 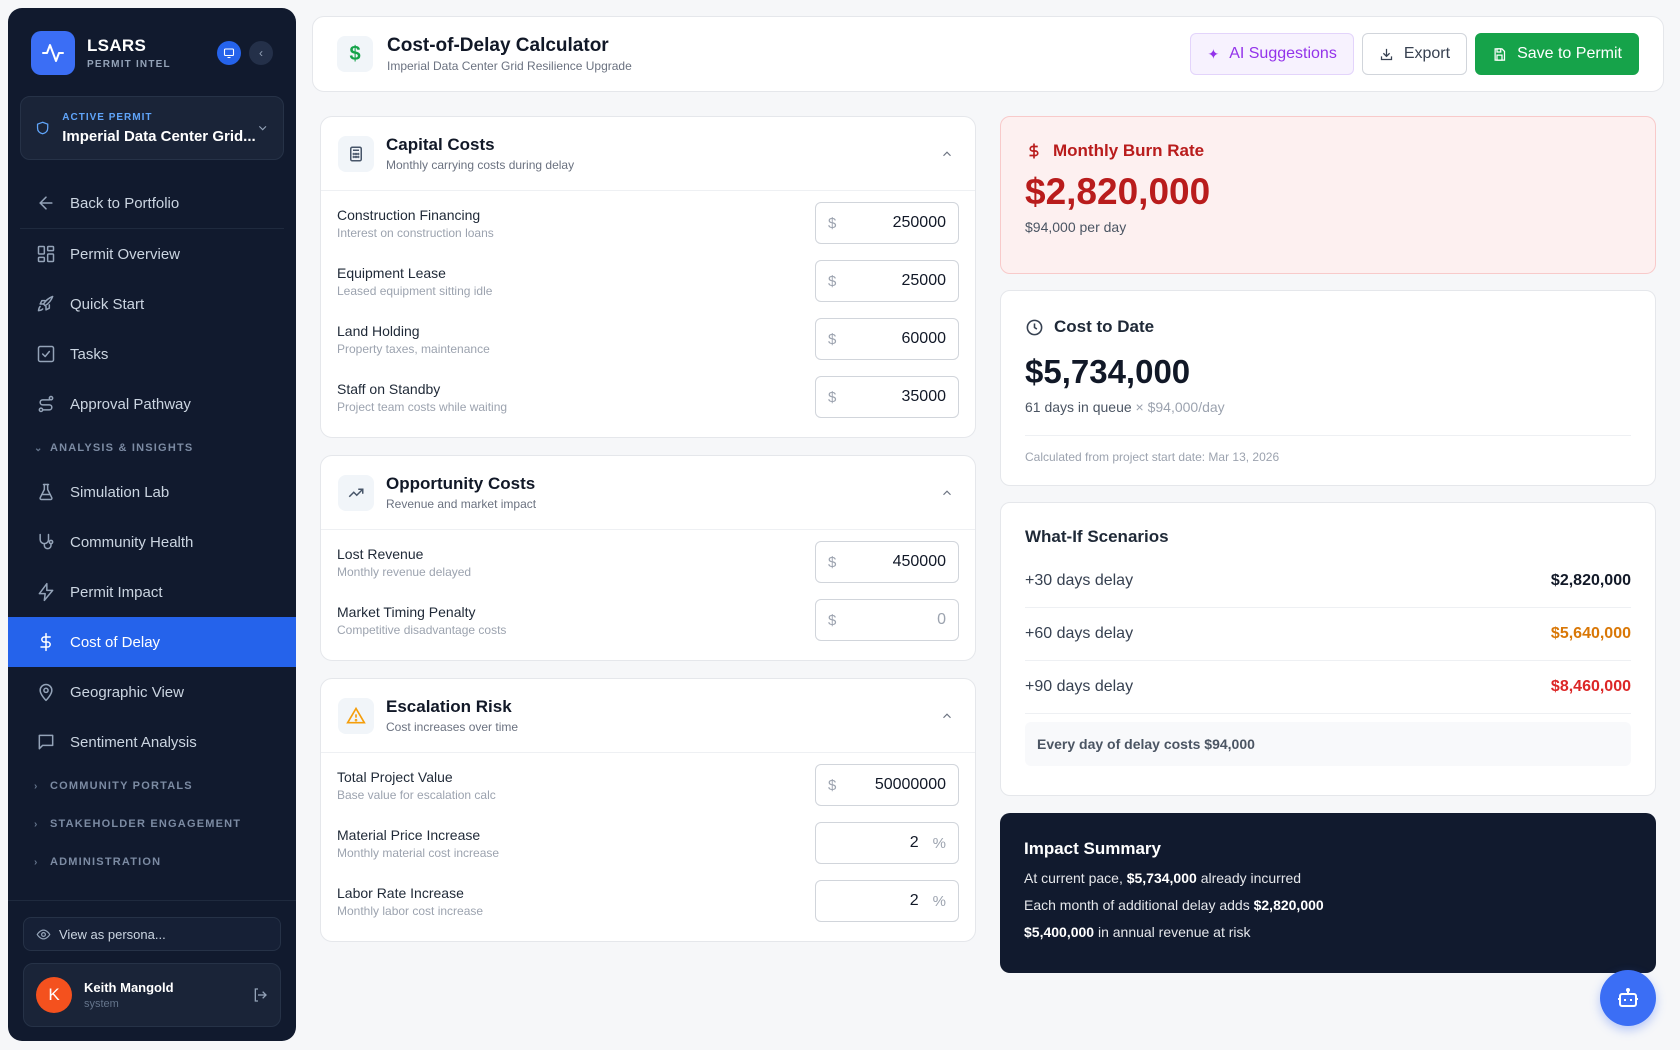 I want to click on capital-costs-subtitle: Monthly carrying costs during delay, so click(x=480, y=165).